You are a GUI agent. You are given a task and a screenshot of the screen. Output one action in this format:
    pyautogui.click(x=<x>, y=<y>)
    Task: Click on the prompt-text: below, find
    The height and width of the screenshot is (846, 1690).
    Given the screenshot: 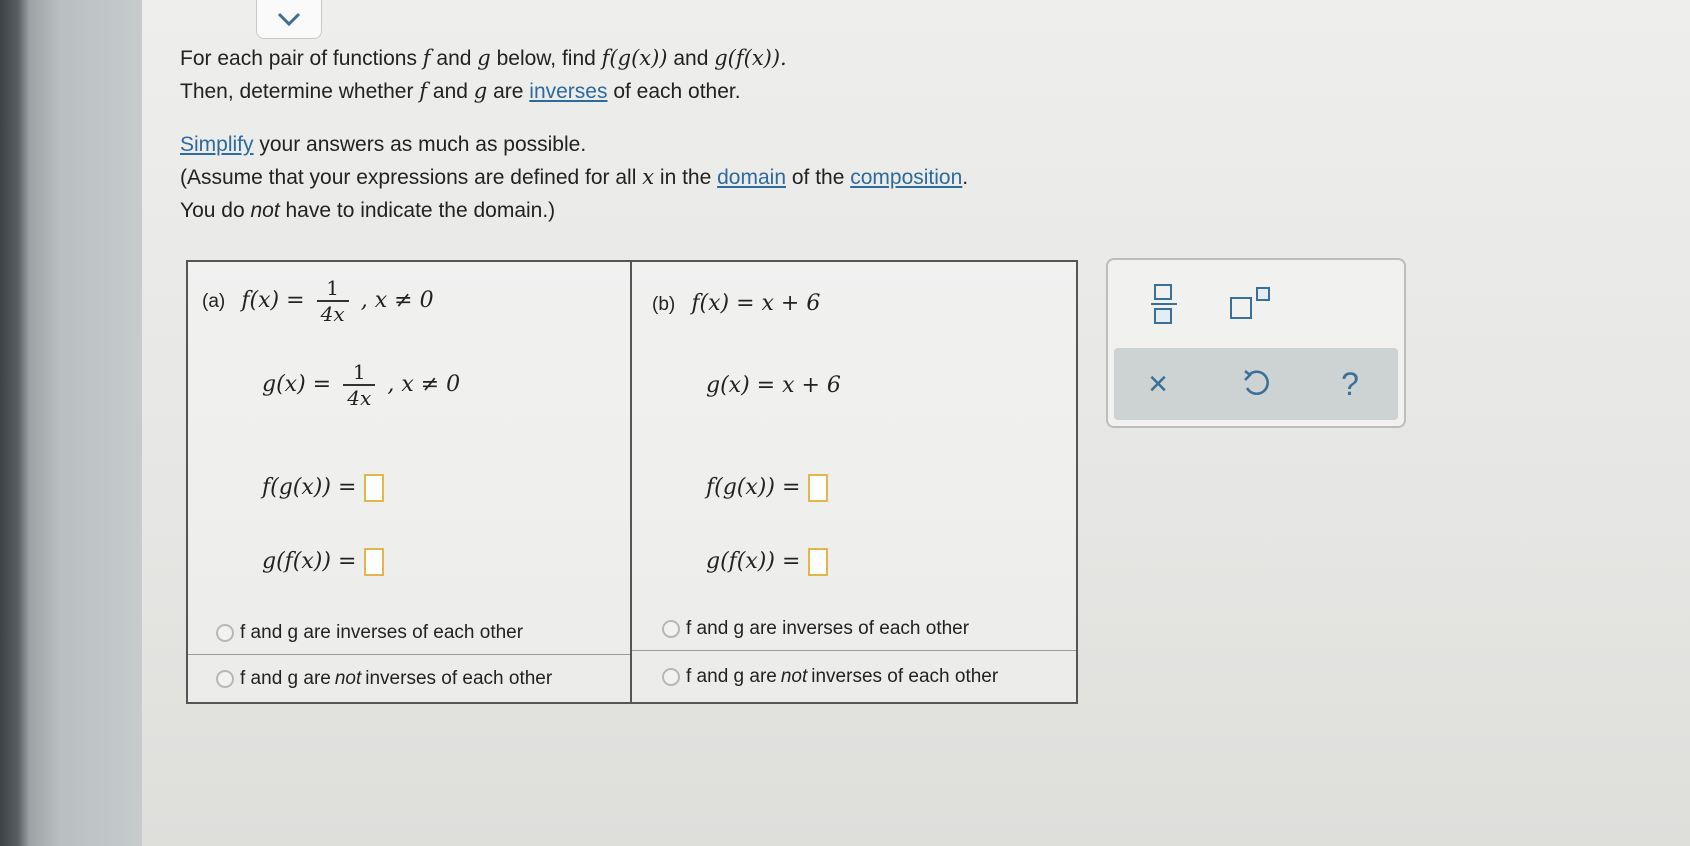 What is the action you would take?
    pyautogui.click(x=546, y=58)
    